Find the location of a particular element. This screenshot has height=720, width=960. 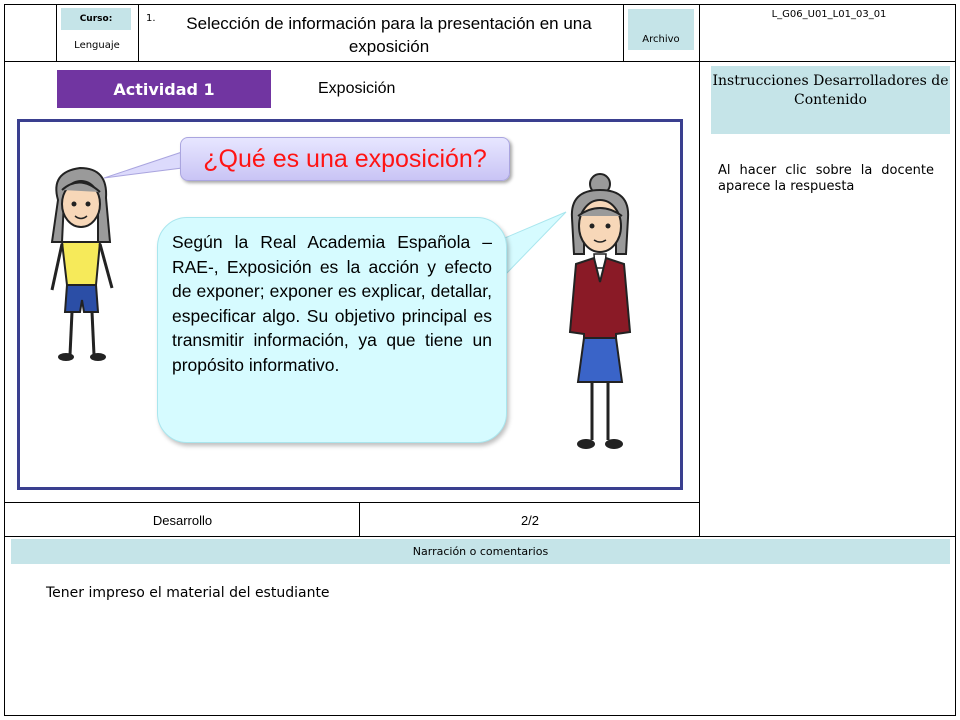

teacher-illustration is located at coordinates (600, 314).